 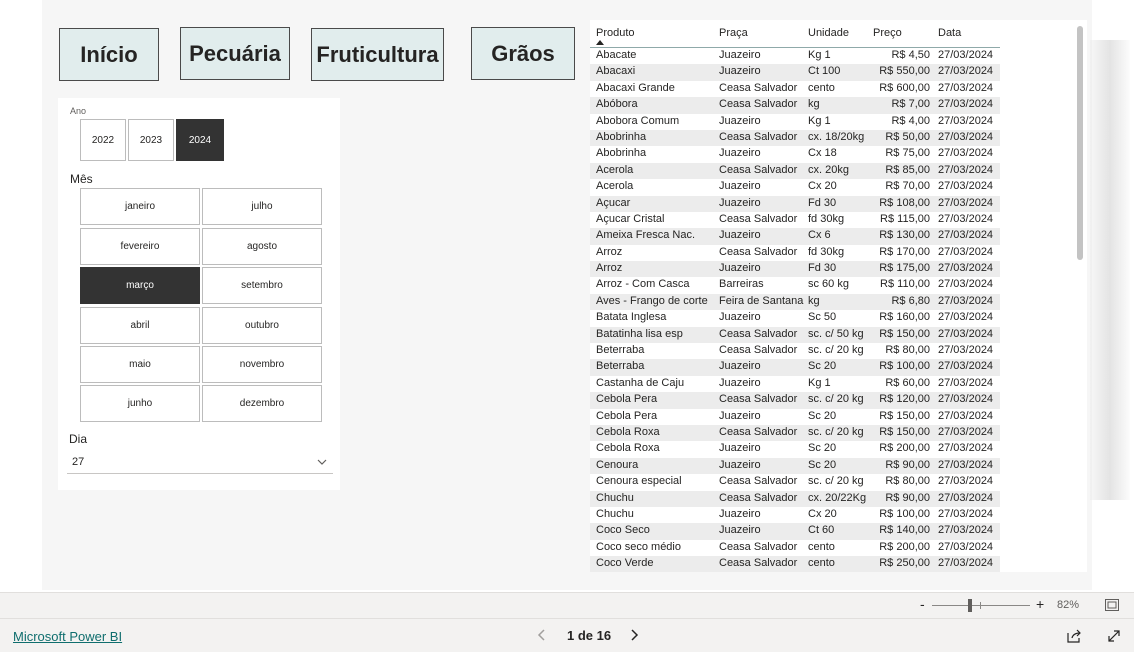 What do you see at coordinates (836, 481) in the screenshot?
I see `table-cell-unidade: sc. c/ 20 kg` at bounding box center [836, 481].